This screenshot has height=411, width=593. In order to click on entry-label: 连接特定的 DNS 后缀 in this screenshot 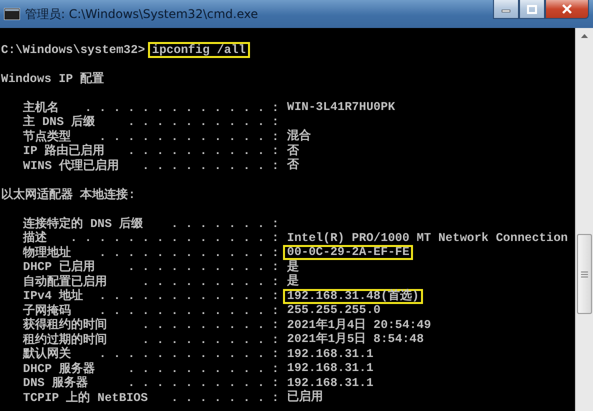, I will do `click(83, 223)`.